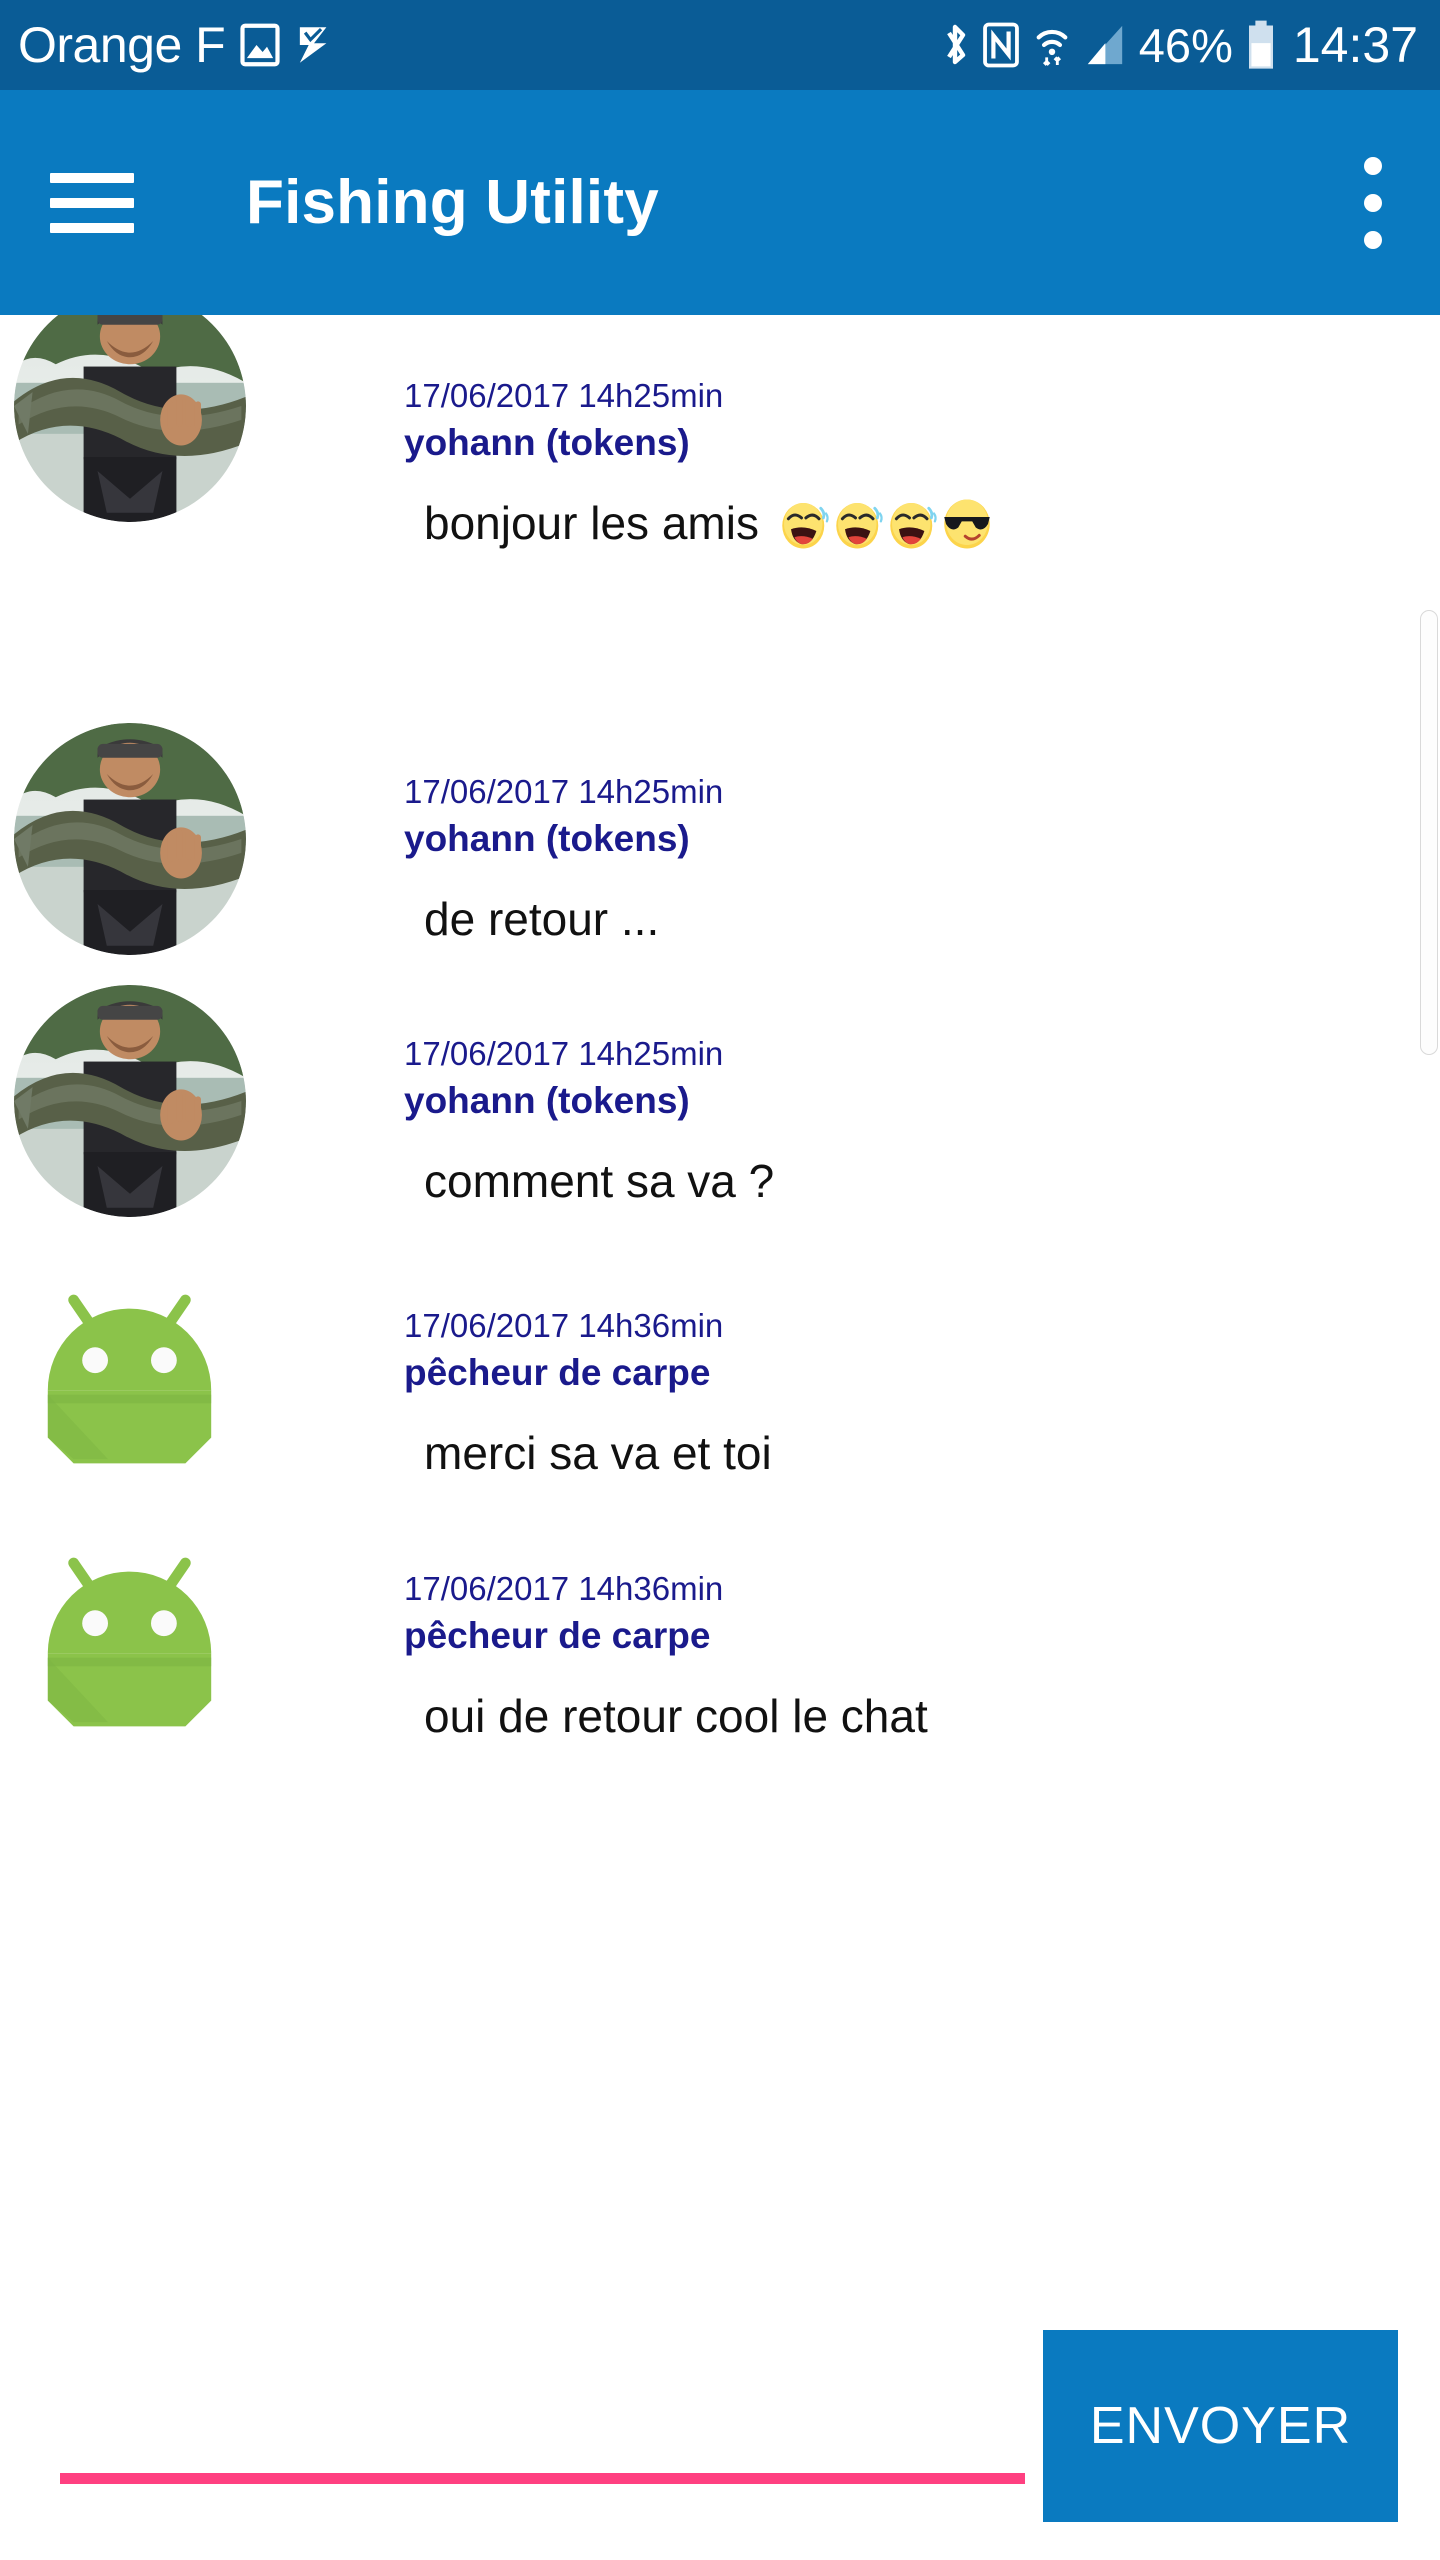  What do you see at coordinates (452, 202) in the screenshot?
I see `page-title: Fishing Utility` at bounding box center [452, 202].